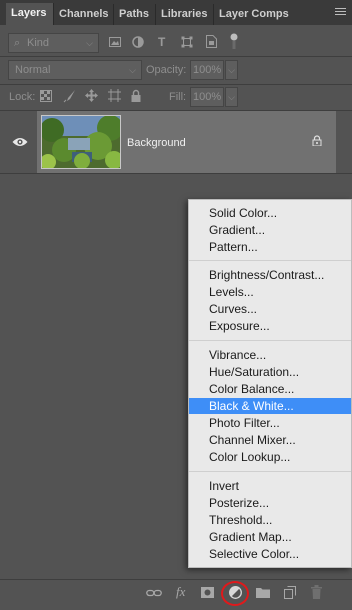 The image size is (352, 610). Describe the element at coordinates (234, 41) in the screenshot. I see `filter-toggle-icon` at that location.